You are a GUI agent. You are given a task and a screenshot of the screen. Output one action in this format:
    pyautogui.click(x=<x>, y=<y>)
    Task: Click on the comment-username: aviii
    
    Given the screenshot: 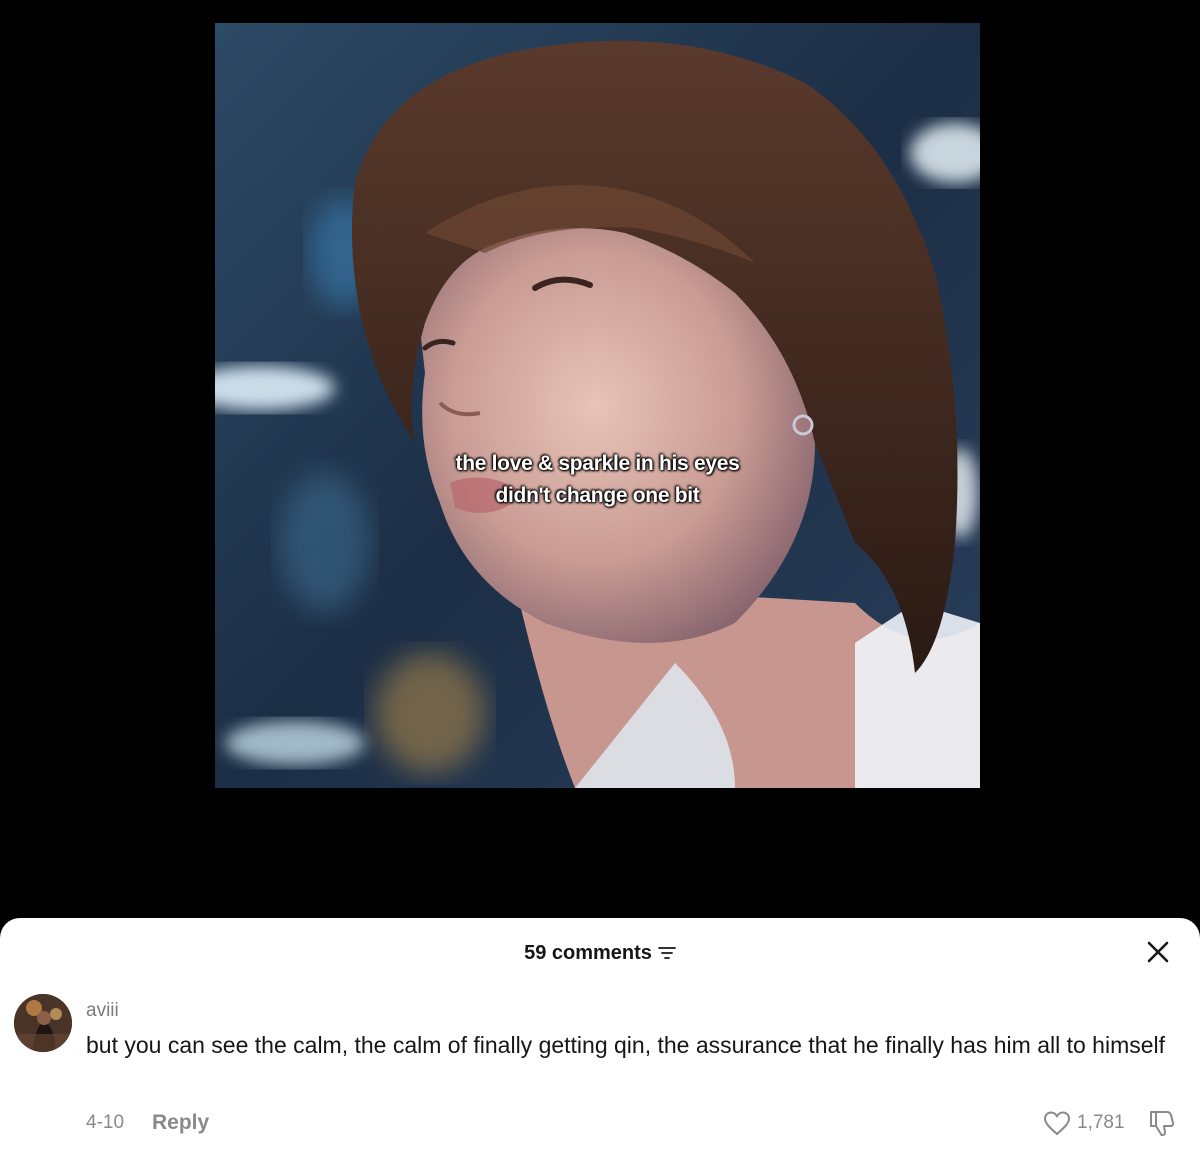 What is the action you would take?
    pyautogui.click(x=102, y=1011)
    